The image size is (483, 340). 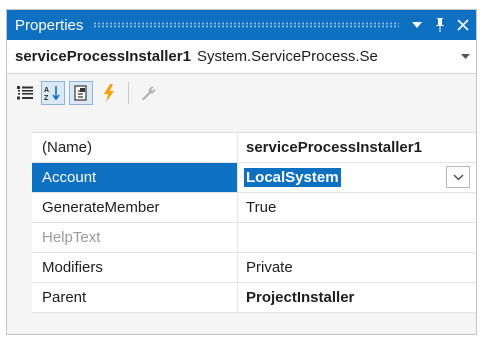 I want to click on close-icon, so click(x=463, y=25).